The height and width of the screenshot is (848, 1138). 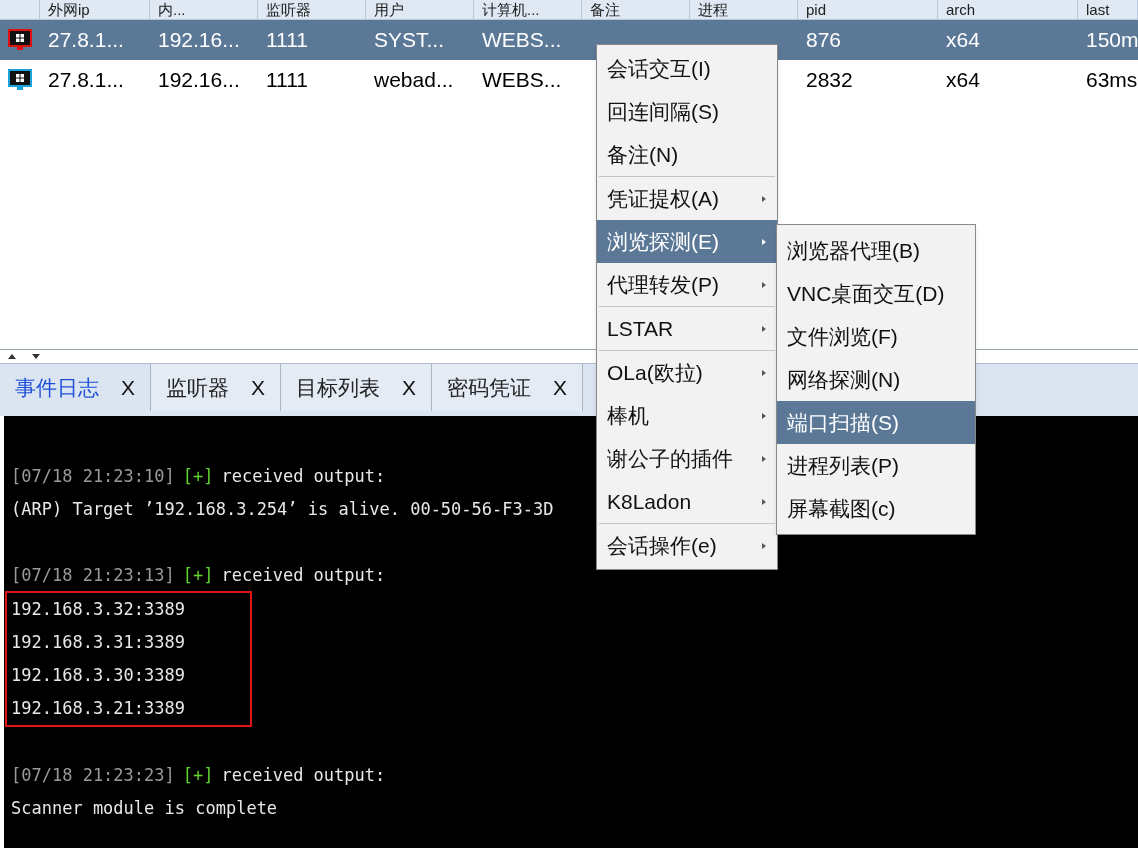 I want to click on column-header: 用户, so click(x=420, y=9).